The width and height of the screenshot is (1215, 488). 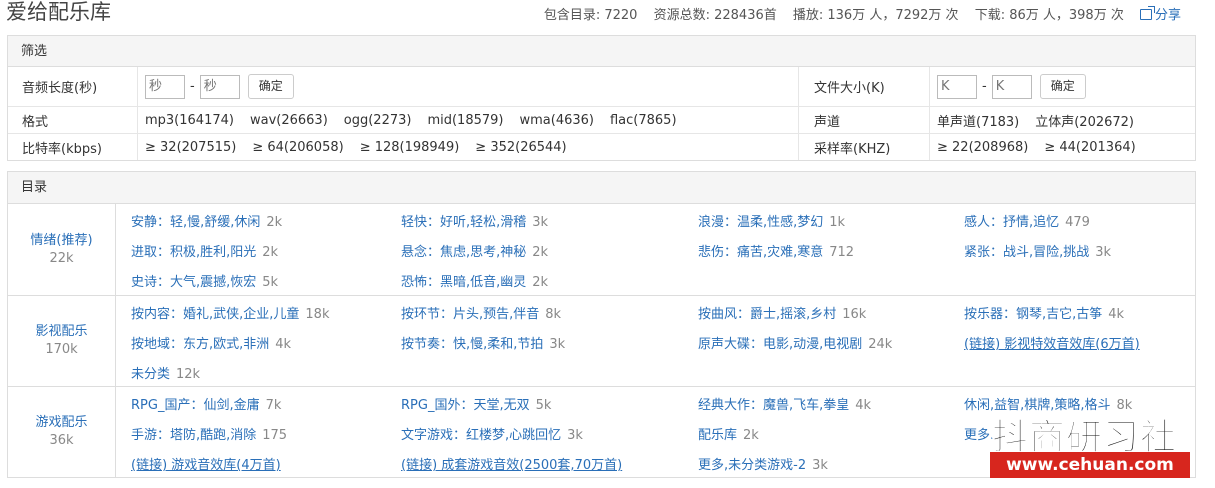 I want to click on category-link: 史诗：大气,震撼,恢宏 5k, so click(x=204, y=280).